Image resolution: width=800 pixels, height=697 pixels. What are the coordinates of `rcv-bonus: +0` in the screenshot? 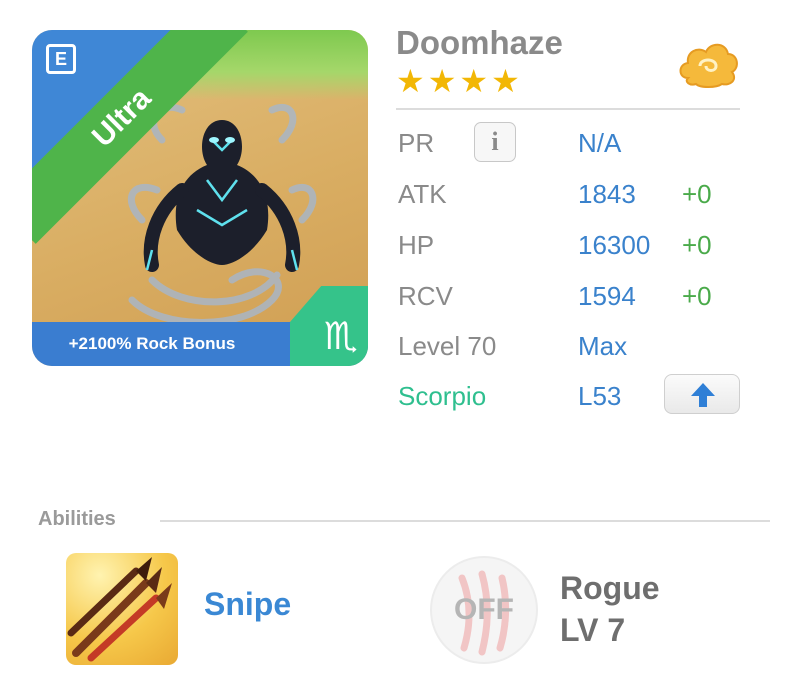 It's located at (697, 296).